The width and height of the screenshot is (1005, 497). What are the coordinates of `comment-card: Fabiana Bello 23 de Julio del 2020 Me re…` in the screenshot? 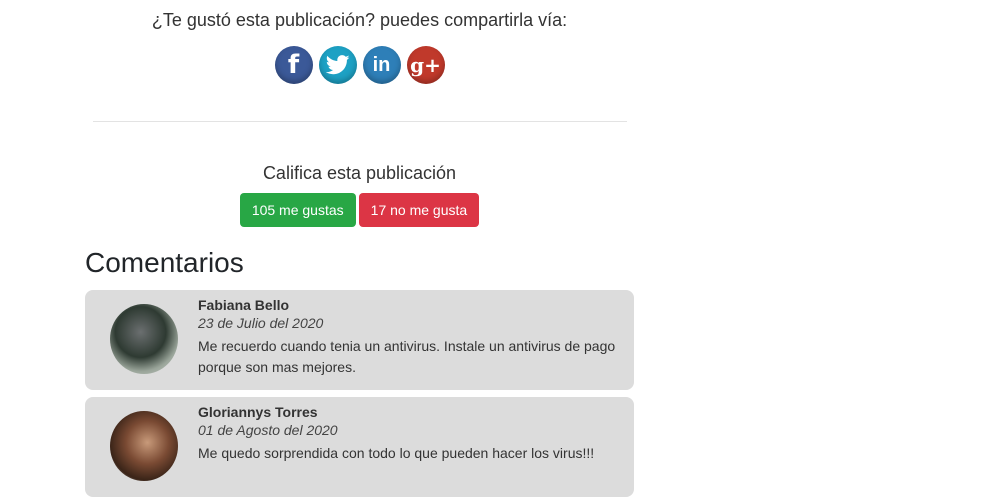 It's located at (359, 340).